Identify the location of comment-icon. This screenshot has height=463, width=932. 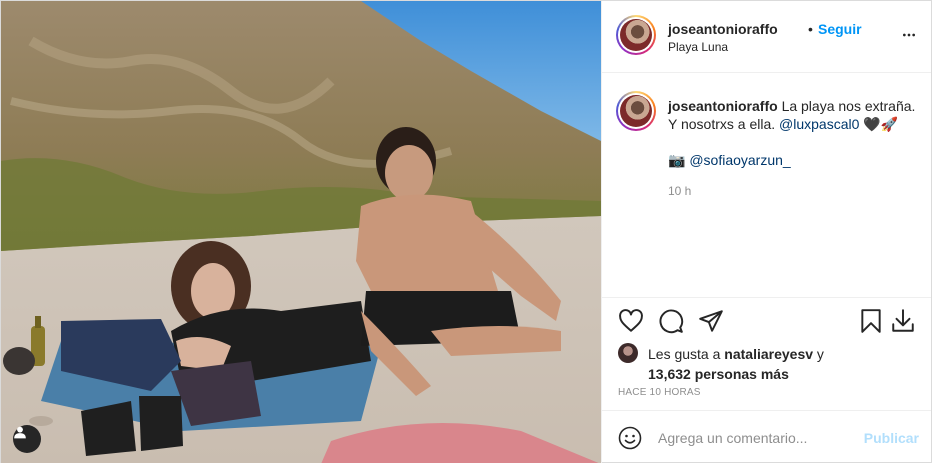
(671, 321).